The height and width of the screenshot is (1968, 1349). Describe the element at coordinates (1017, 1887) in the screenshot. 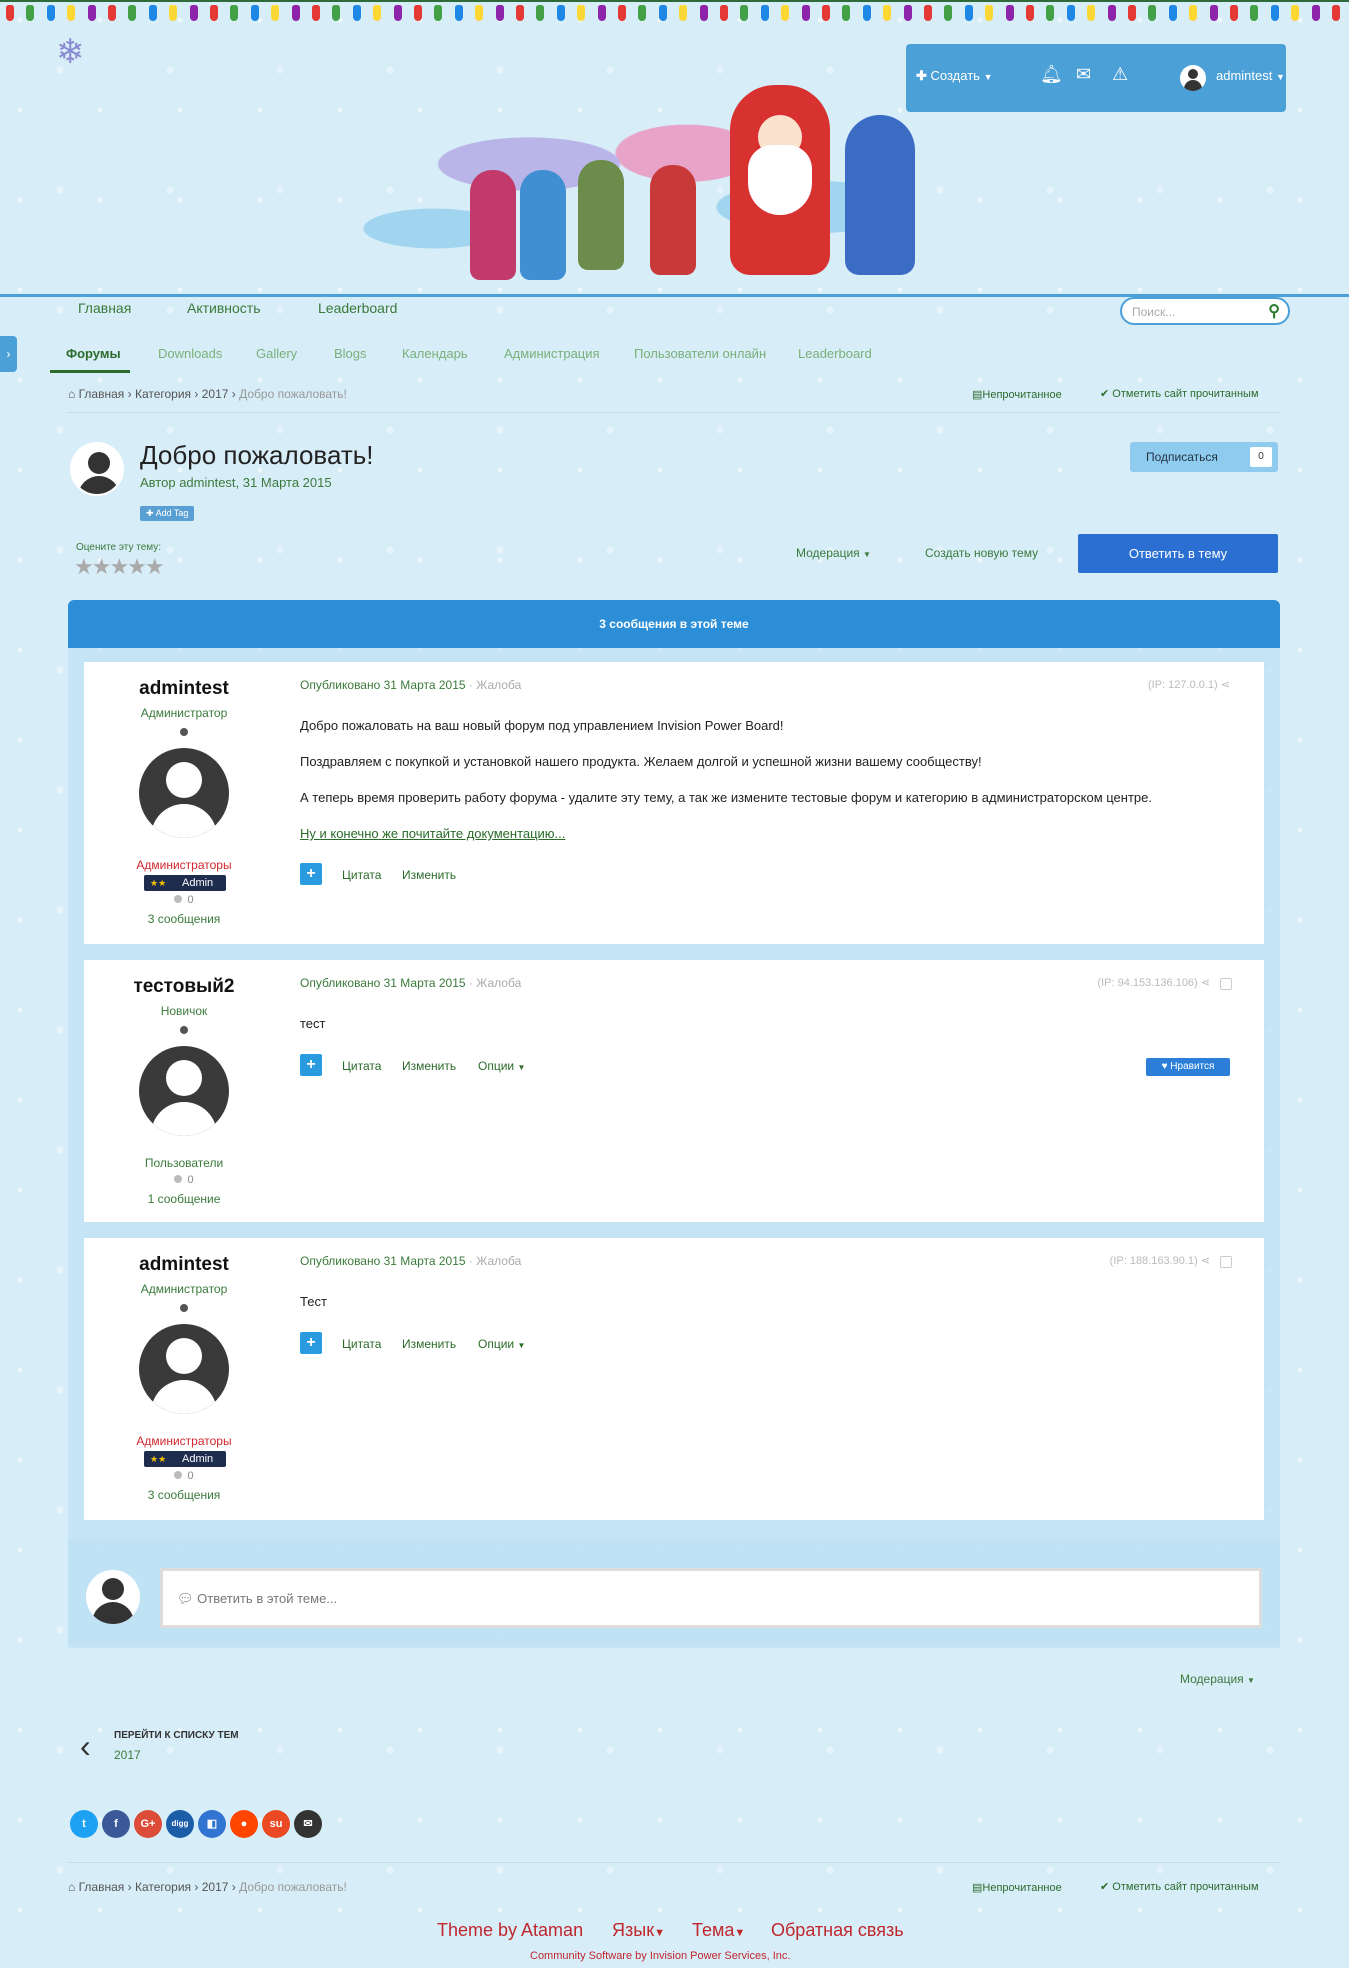

I see `unread-link-bottom: ▤Непрочитанное` at that location.